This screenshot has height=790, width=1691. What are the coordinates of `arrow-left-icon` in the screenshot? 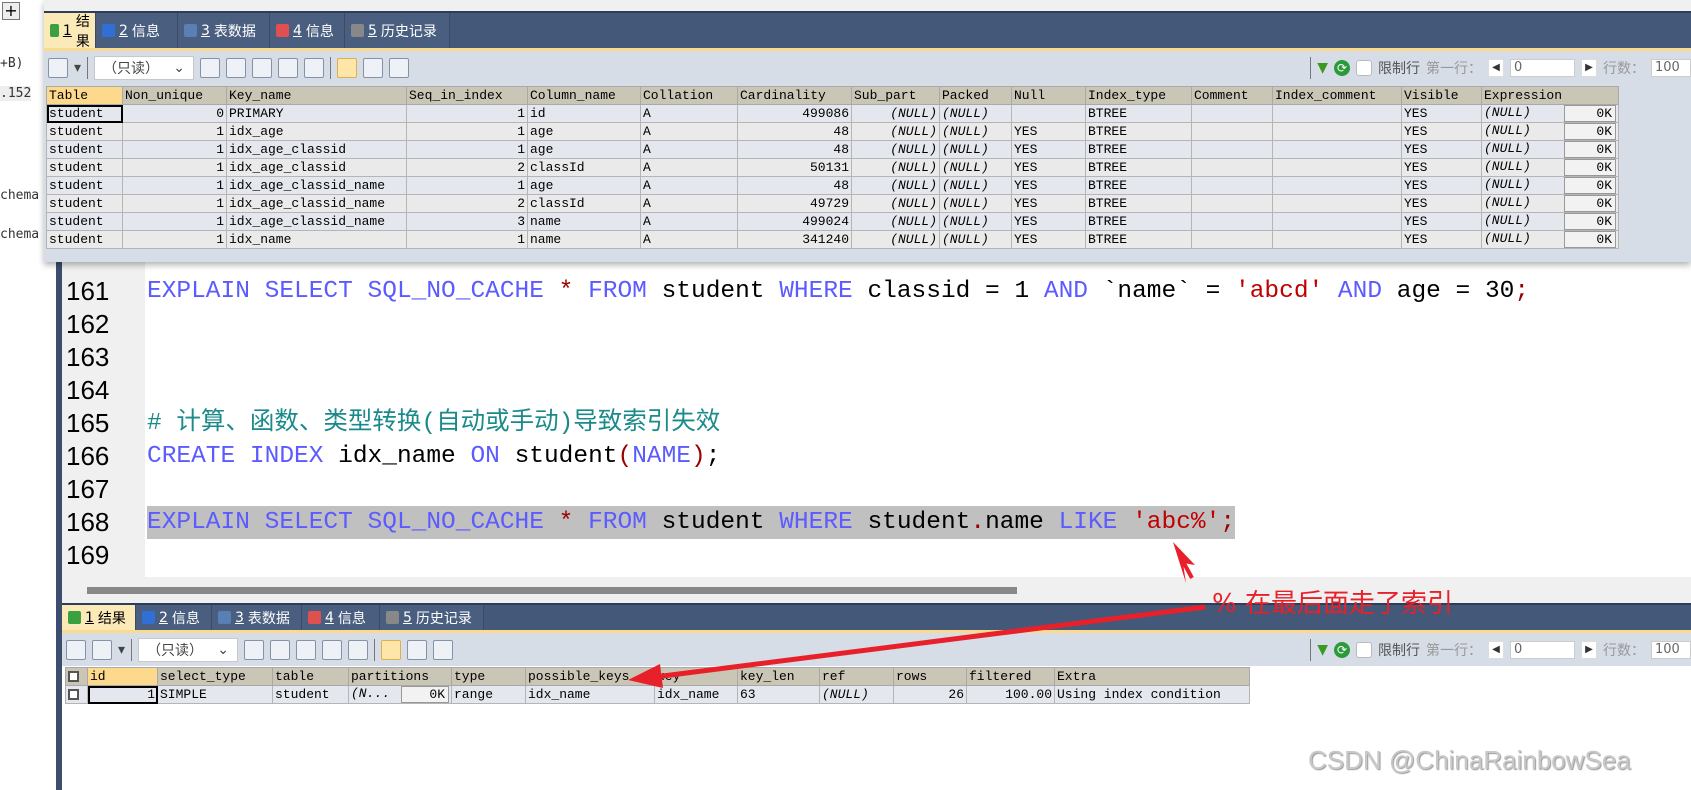 It's located at (917, 646).